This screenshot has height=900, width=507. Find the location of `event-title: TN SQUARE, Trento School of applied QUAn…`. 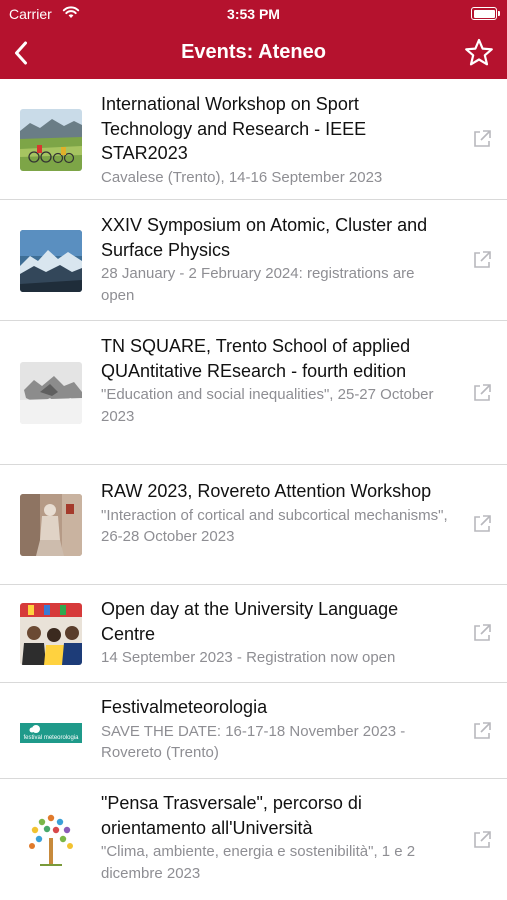

event-title: TN SQUARE, Trento School of applied QUAn… is located at coordinates (256, 358).